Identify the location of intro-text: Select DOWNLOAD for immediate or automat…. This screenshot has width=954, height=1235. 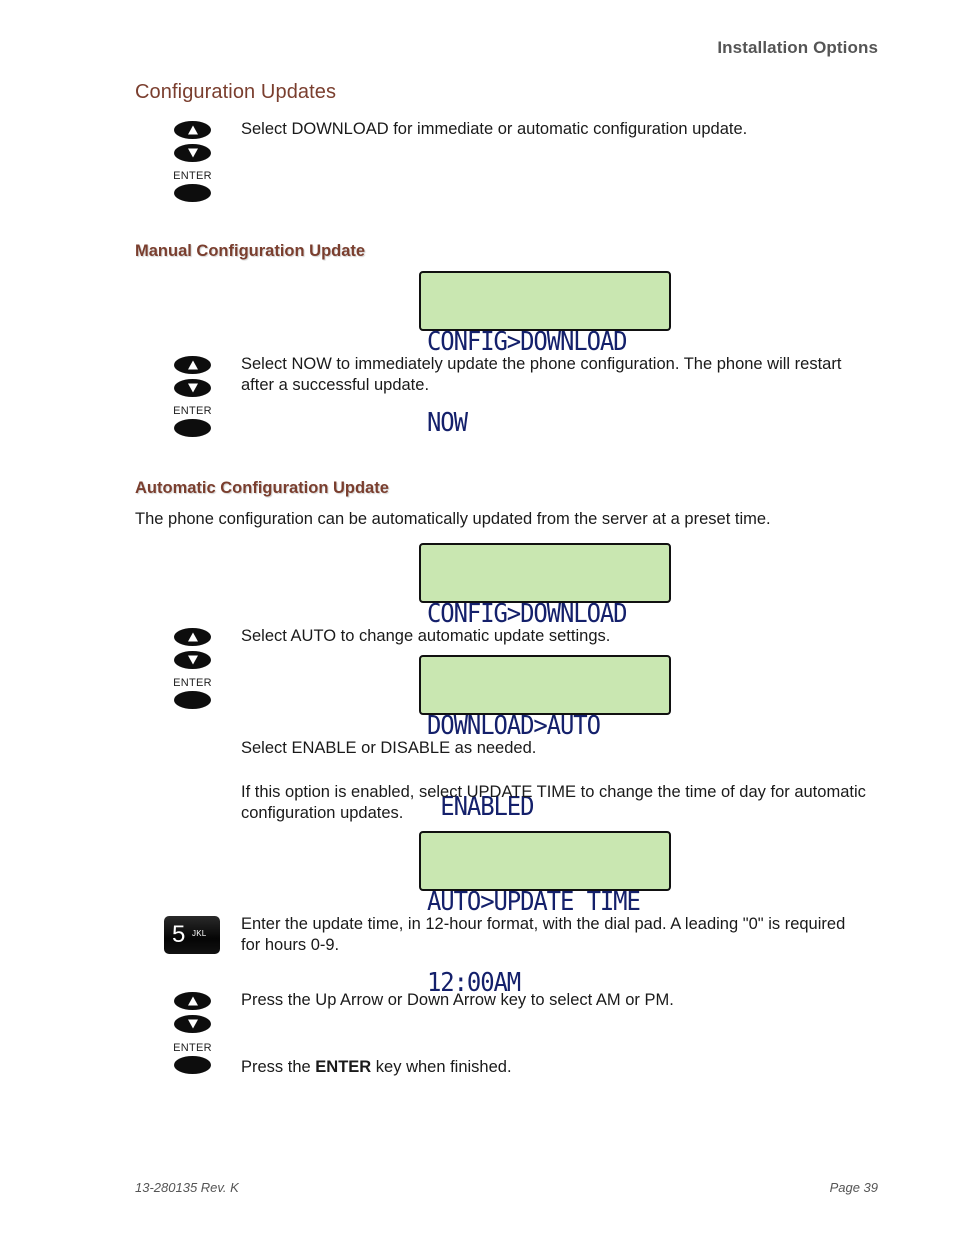
(494, 129).